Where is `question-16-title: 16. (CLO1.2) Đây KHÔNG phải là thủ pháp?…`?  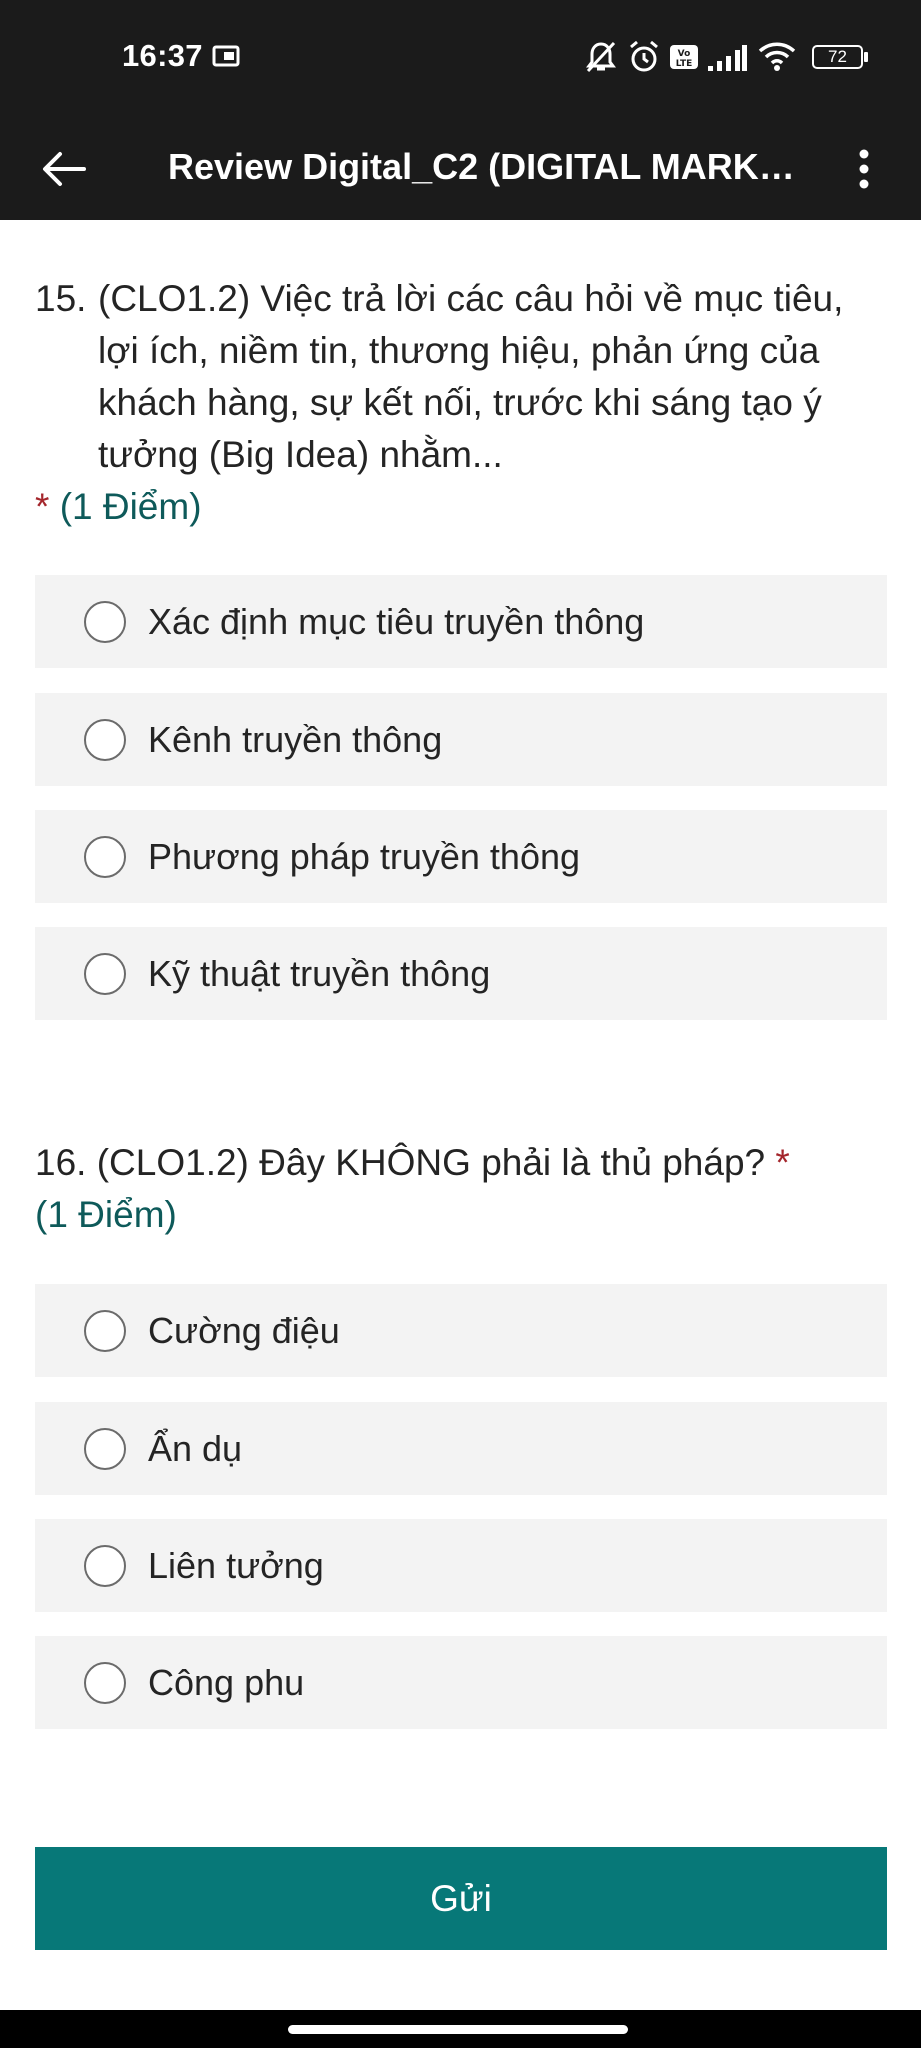
question-16-title: 16. (CLO1.2) Đây KHÔNG phải là thủ pháp?… is located at coordinates (461, 1163).